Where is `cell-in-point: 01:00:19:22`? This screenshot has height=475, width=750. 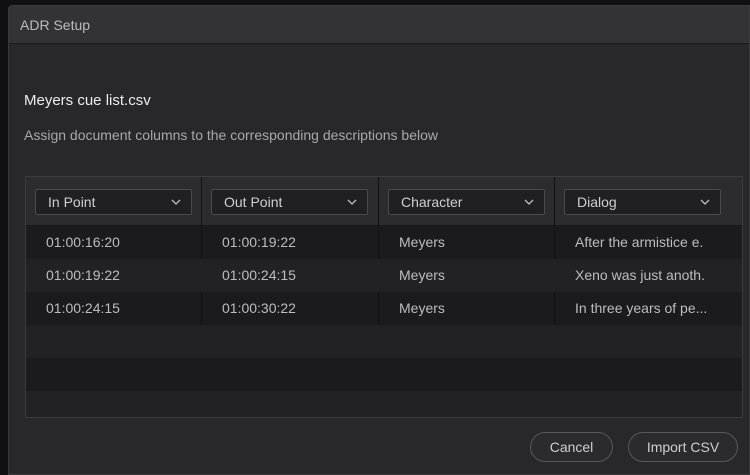 cell-in-point: 01:00:19:22 is located at coordinates (83, 275).